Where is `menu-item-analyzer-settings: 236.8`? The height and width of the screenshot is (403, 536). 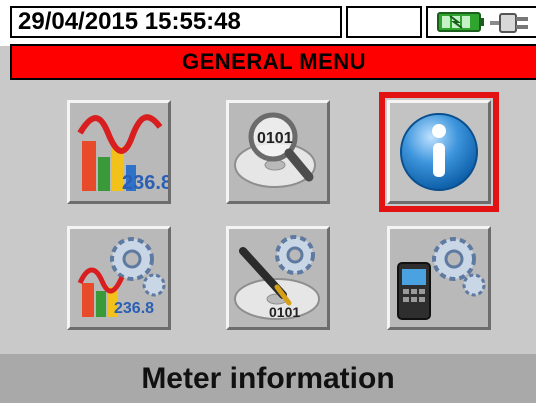 menu-item-analyzer-settings: 236.8 is located at coordinates (119, 278).